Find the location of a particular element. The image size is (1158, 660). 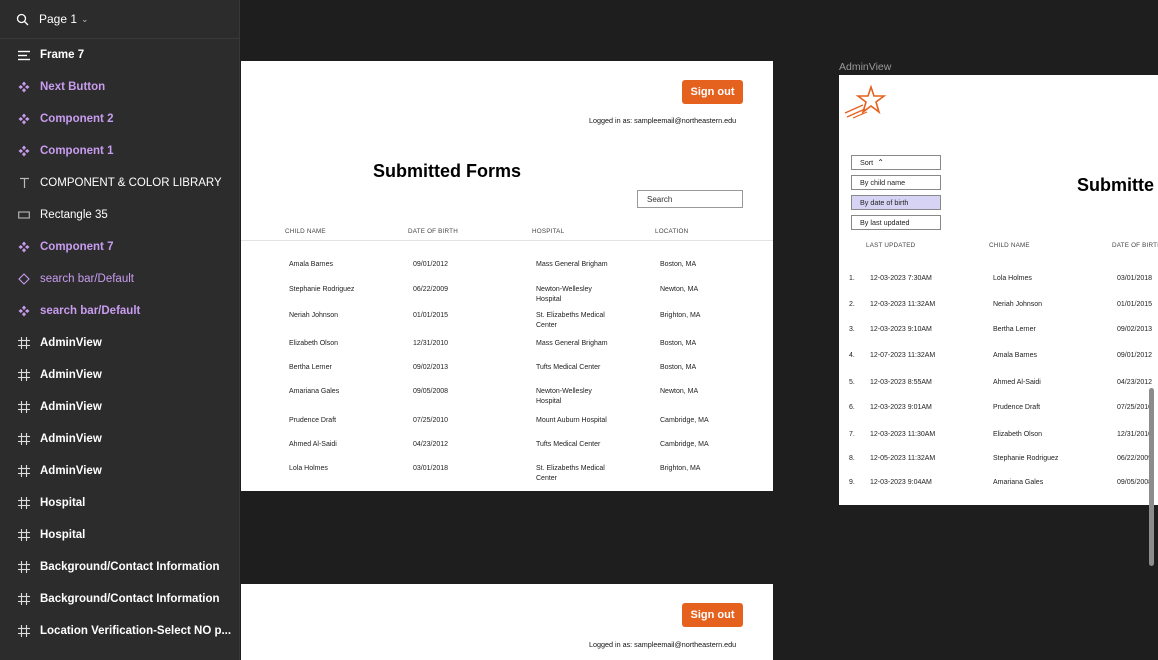

layer-label: Frame 7 is located at coordinates (62, 55).